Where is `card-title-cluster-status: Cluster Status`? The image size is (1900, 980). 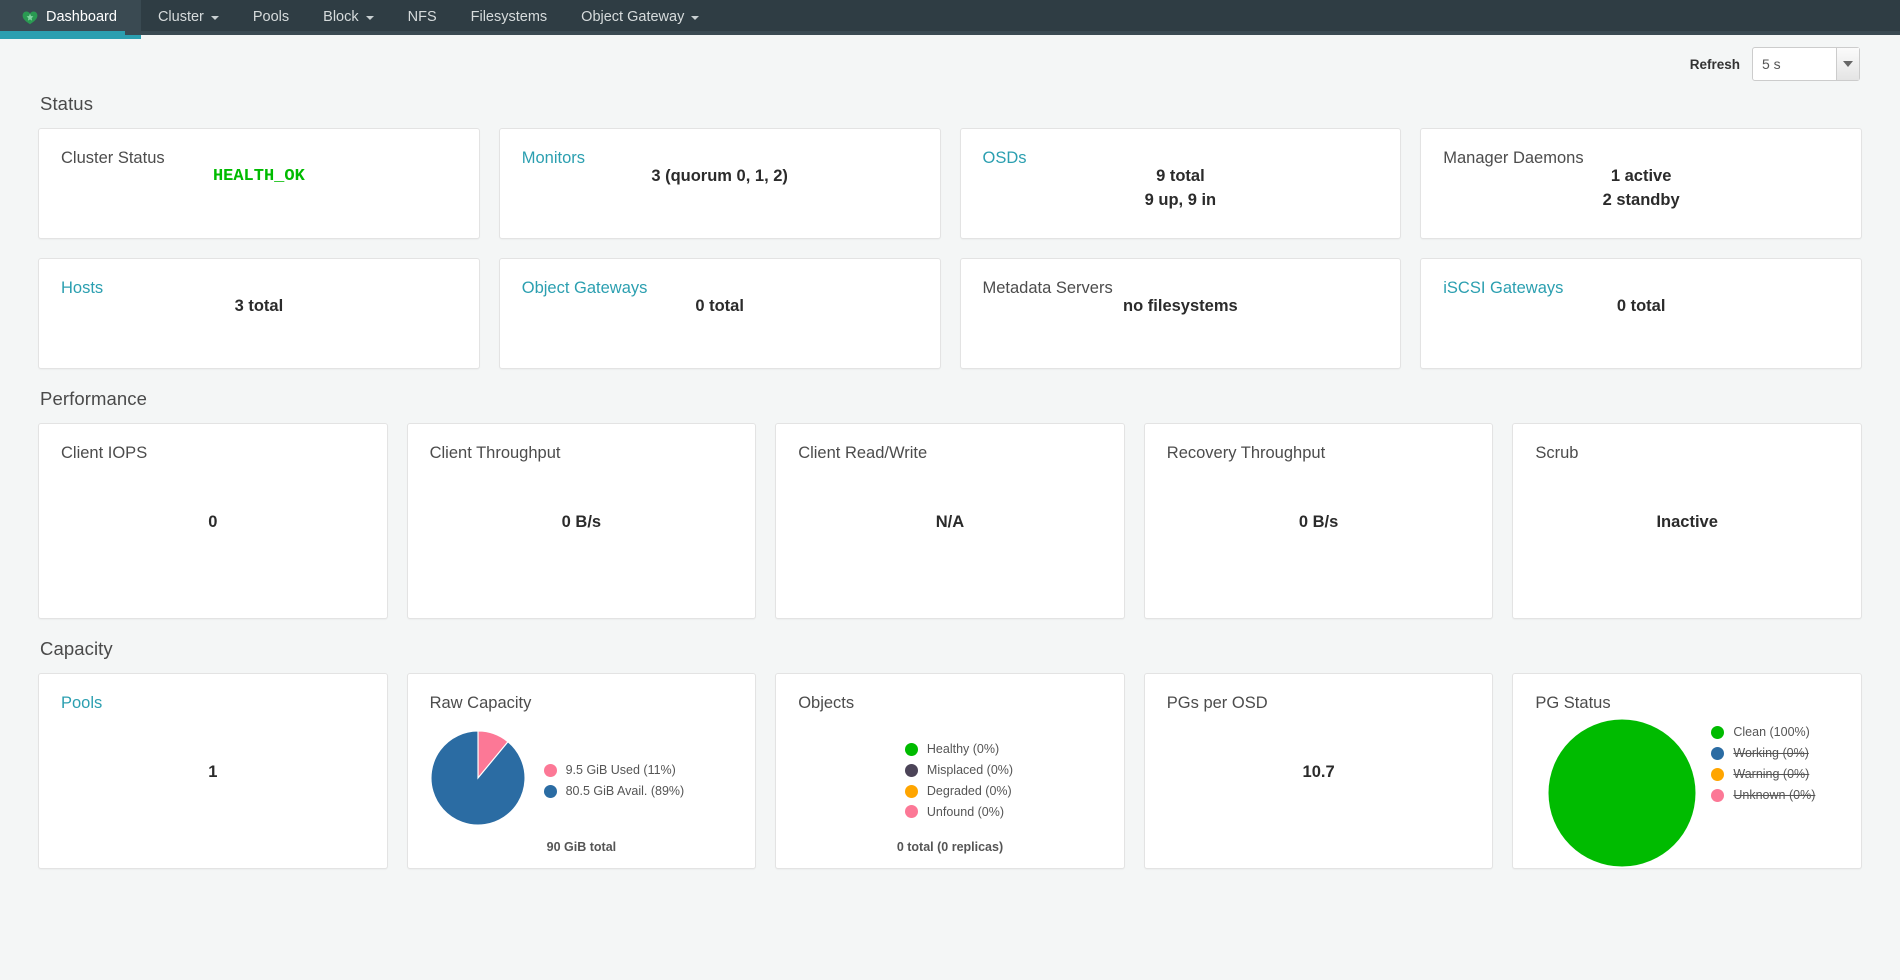
card-title-cluster-status: Cluster Status is located at coordinates (113, 158).